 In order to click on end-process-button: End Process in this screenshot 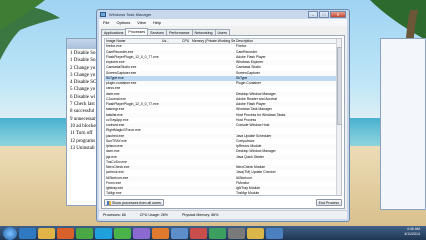, I will do `click(328, 202)`.